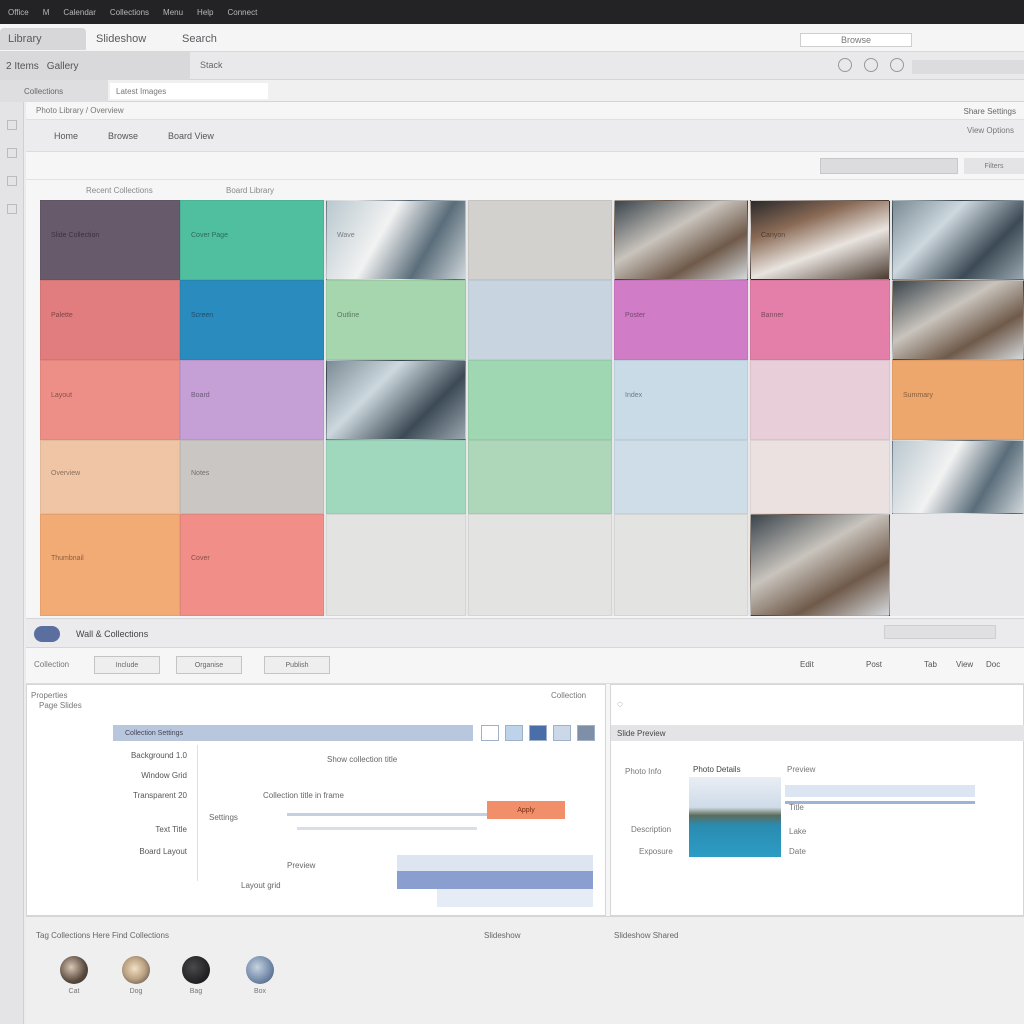 The width and height of the screenshot is (1024, 1024). I want to click on gallery-tile: Cover, so click(252, 565).